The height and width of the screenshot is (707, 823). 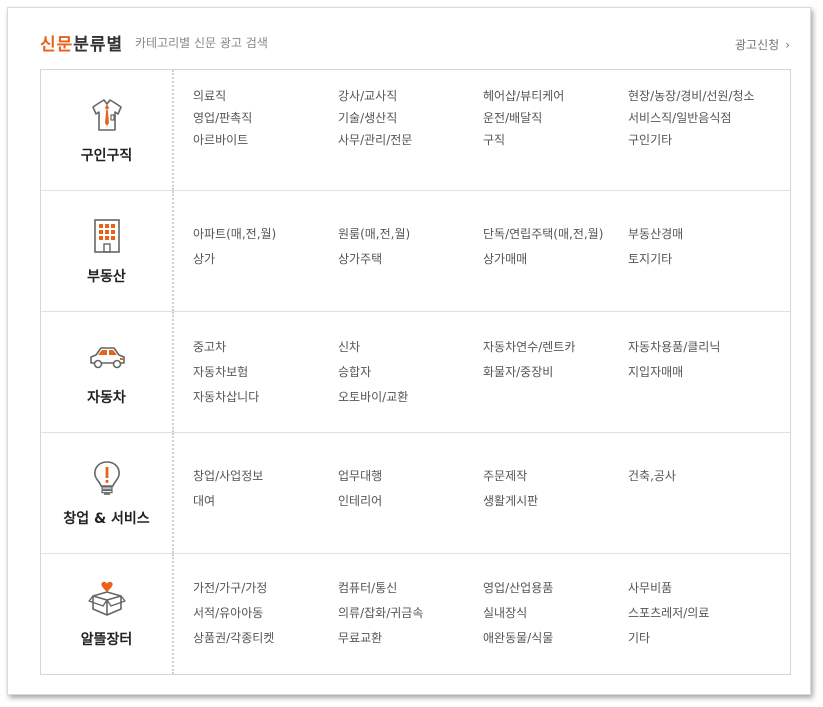 I want to click on category-link: 스포츠레저/의료, so click(x=700, y=613).